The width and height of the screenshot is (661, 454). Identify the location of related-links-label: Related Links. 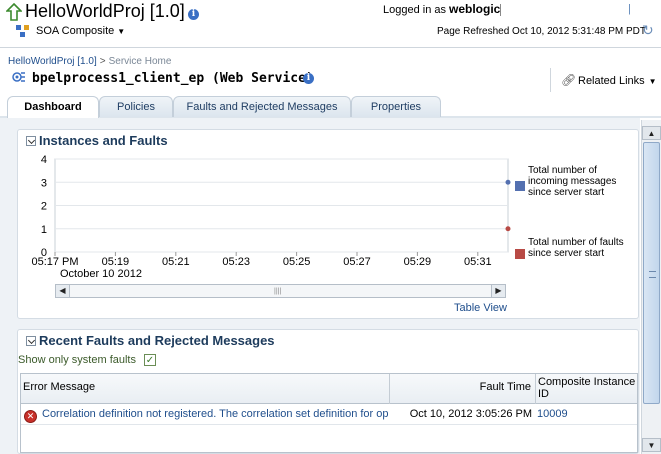
(611, 81).